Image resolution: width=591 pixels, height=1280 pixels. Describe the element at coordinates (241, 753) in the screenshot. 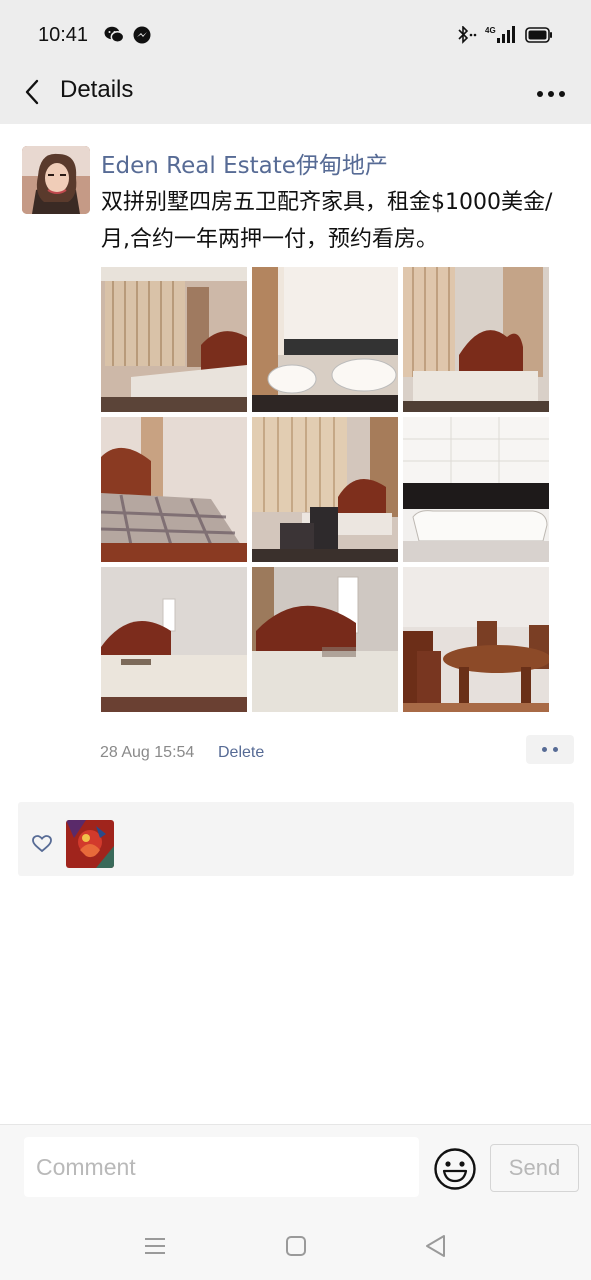

I see `delete-link: Delete` at that location.